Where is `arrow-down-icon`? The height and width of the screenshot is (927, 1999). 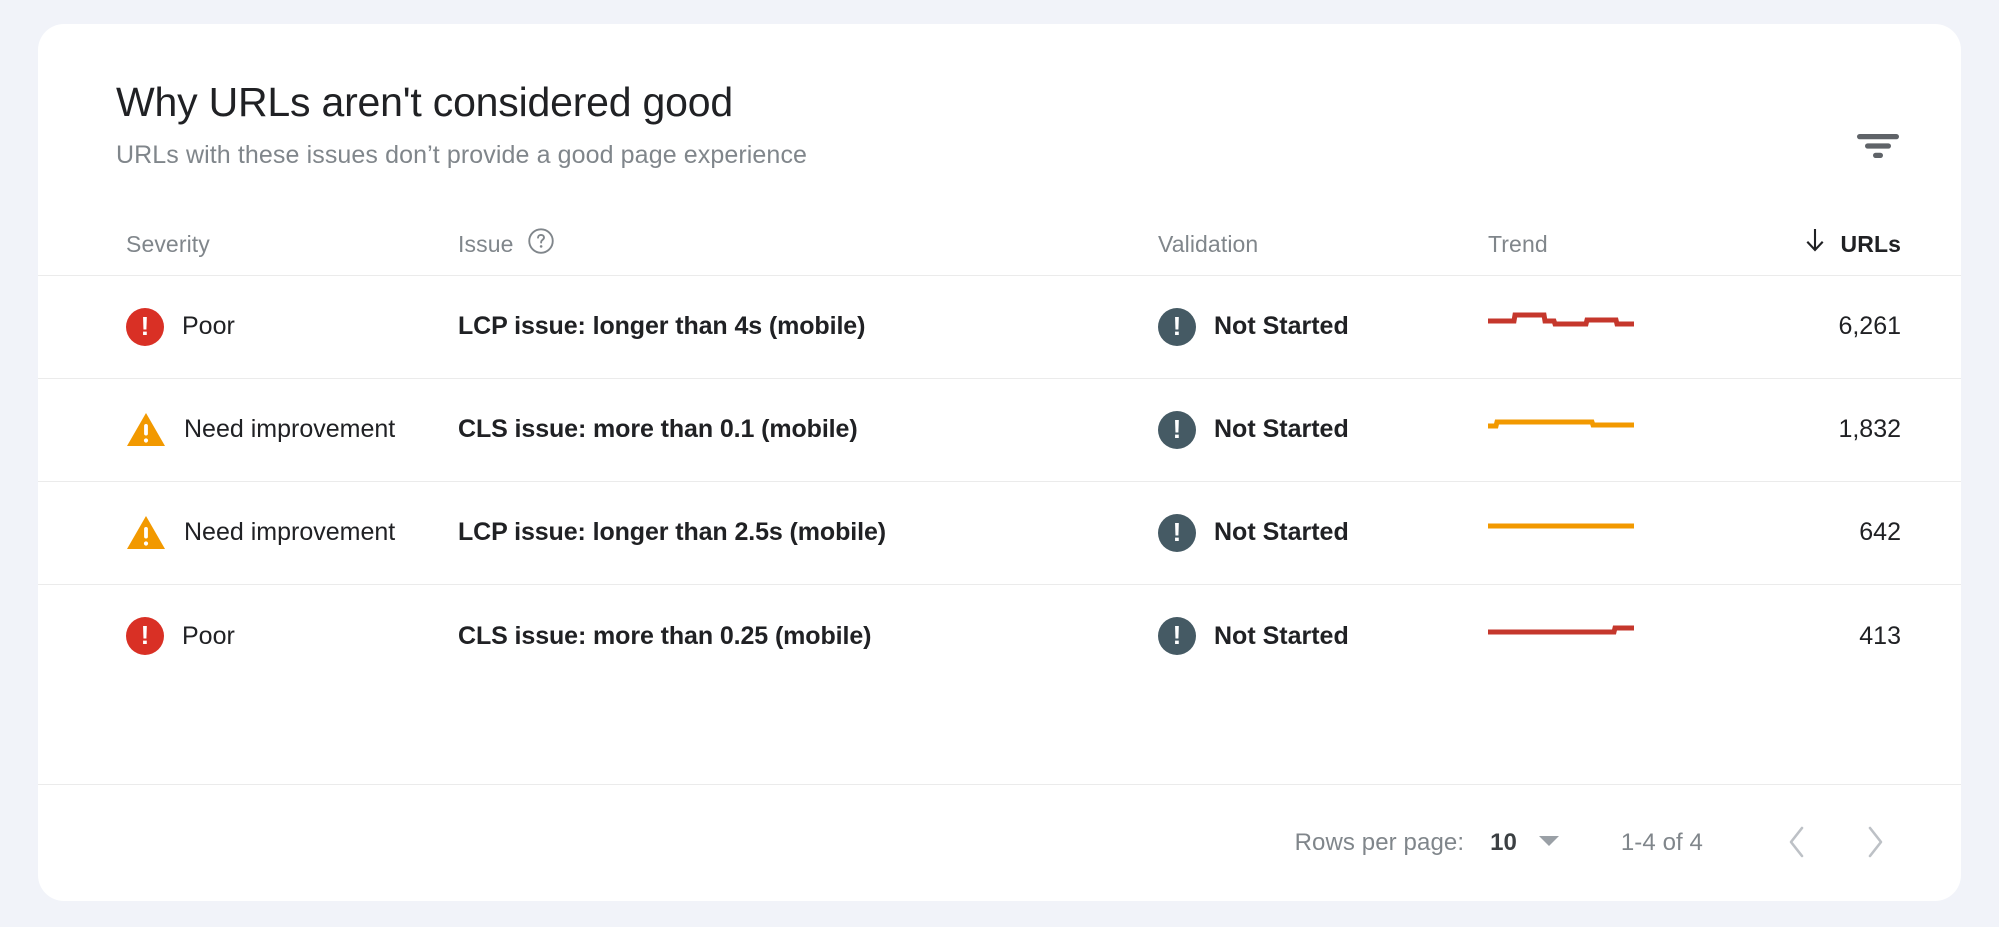 arrow-down-icon is located at coordinates (1815, 244).